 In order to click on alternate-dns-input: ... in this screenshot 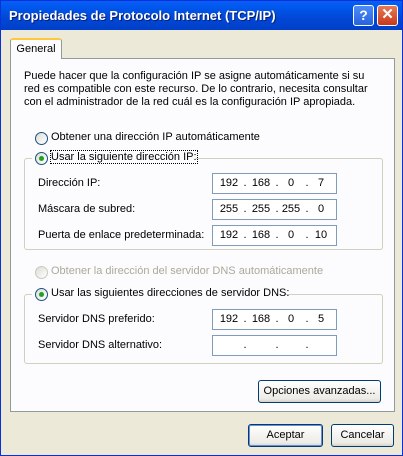, I will do `click(274, 345)`.